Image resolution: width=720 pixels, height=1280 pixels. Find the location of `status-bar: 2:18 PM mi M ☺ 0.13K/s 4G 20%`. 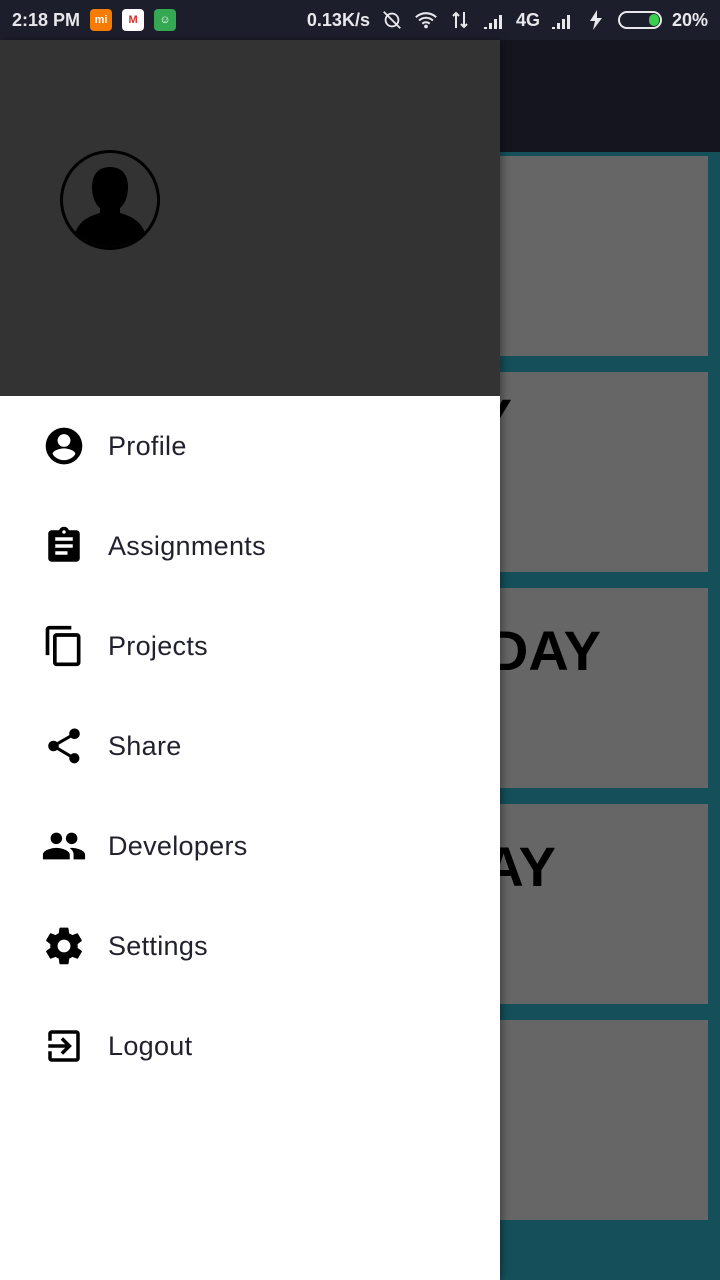

status-bar: 2:18 PM mi M ☺ 0.13K/s 4G 20% is located at coordinates (360, 20).